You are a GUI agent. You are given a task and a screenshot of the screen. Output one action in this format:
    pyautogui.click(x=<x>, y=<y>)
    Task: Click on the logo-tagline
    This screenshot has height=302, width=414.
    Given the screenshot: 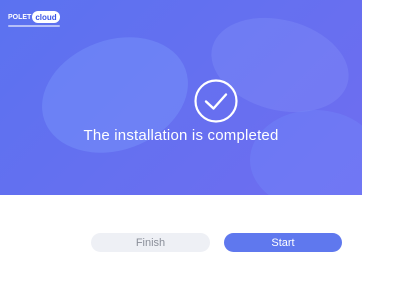 What is the action you would take?
    pyautogui.click(x=34, y=26)
    